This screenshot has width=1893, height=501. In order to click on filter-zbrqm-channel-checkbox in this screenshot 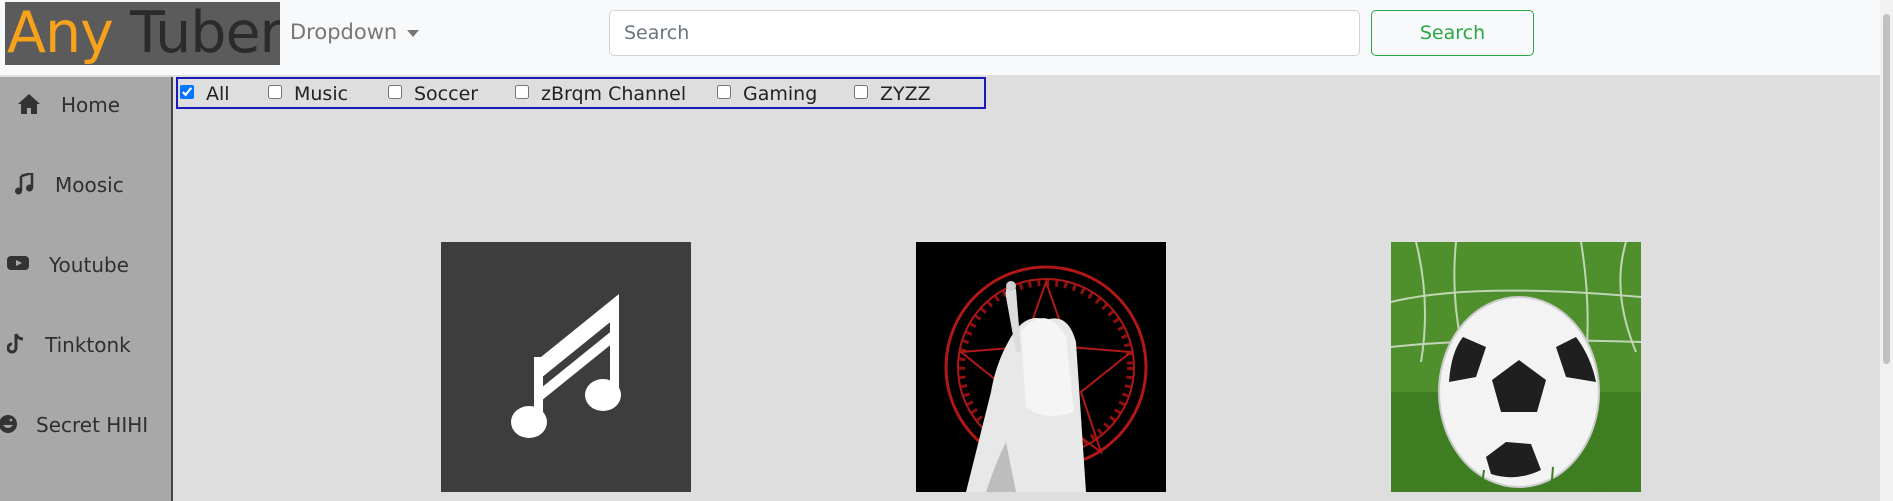, I will do `click(522, 92)`.